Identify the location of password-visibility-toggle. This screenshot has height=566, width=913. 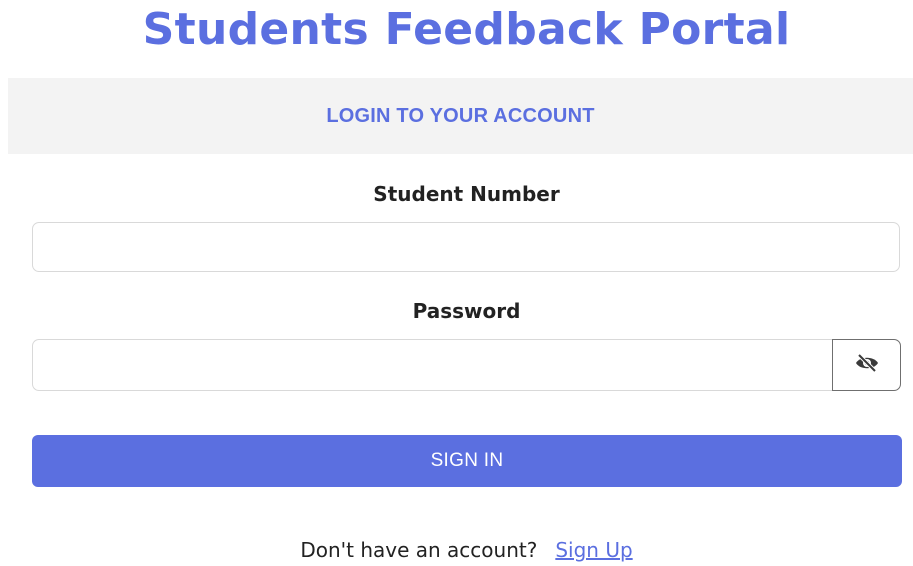
(866, 365).